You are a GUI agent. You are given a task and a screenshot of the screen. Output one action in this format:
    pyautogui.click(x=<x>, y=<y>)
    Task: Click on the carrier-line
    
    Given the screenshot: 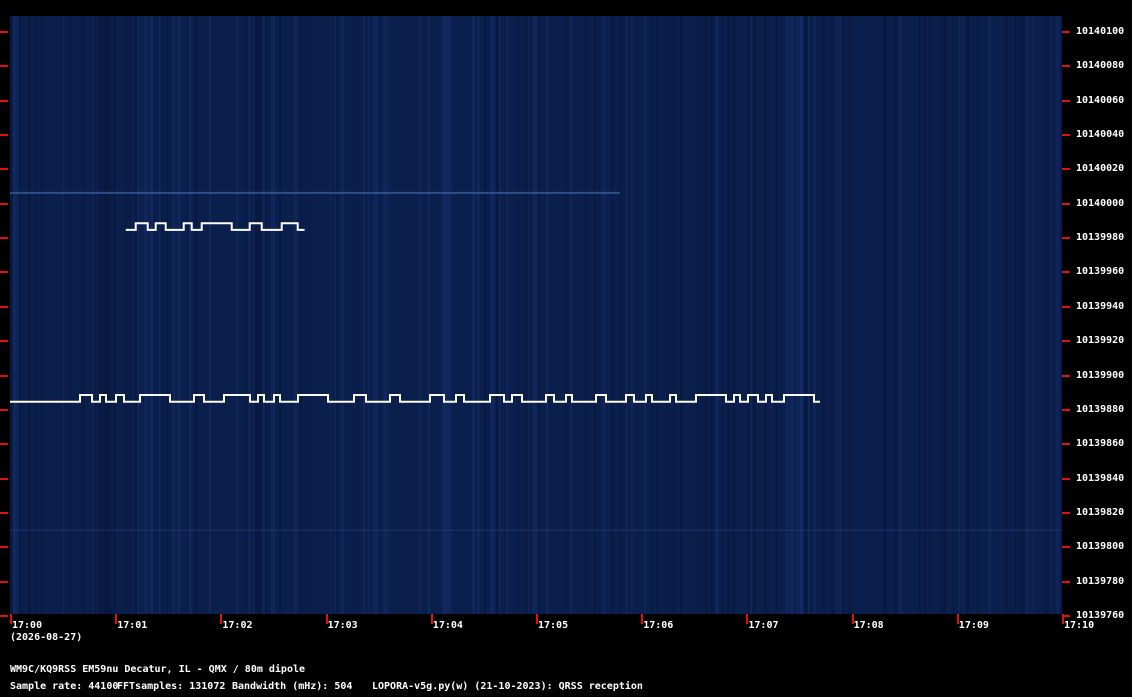 What is the action you would take?
    pyautogui.click(x=315, y=192)
    